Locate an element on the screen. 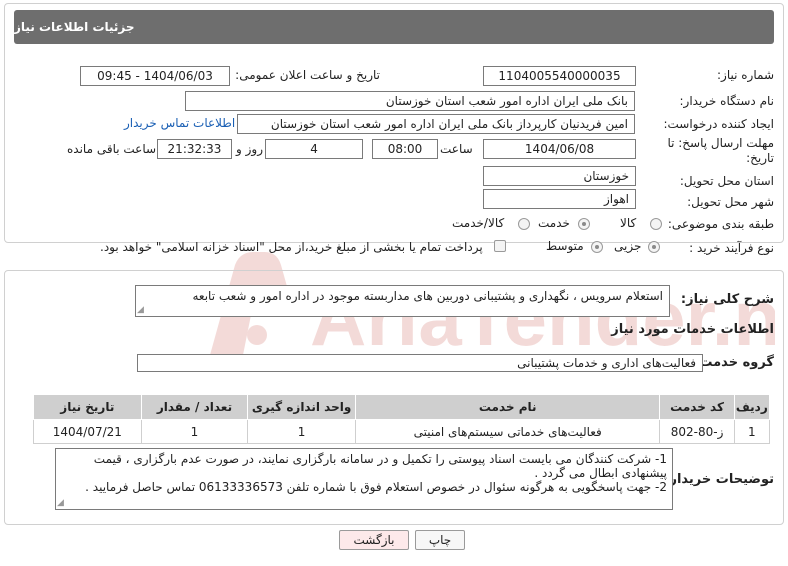 The height and width of the screenshot is (566, 788). remaining-time-label: ساعت باقی مانده is located at coordinates (112, 149).